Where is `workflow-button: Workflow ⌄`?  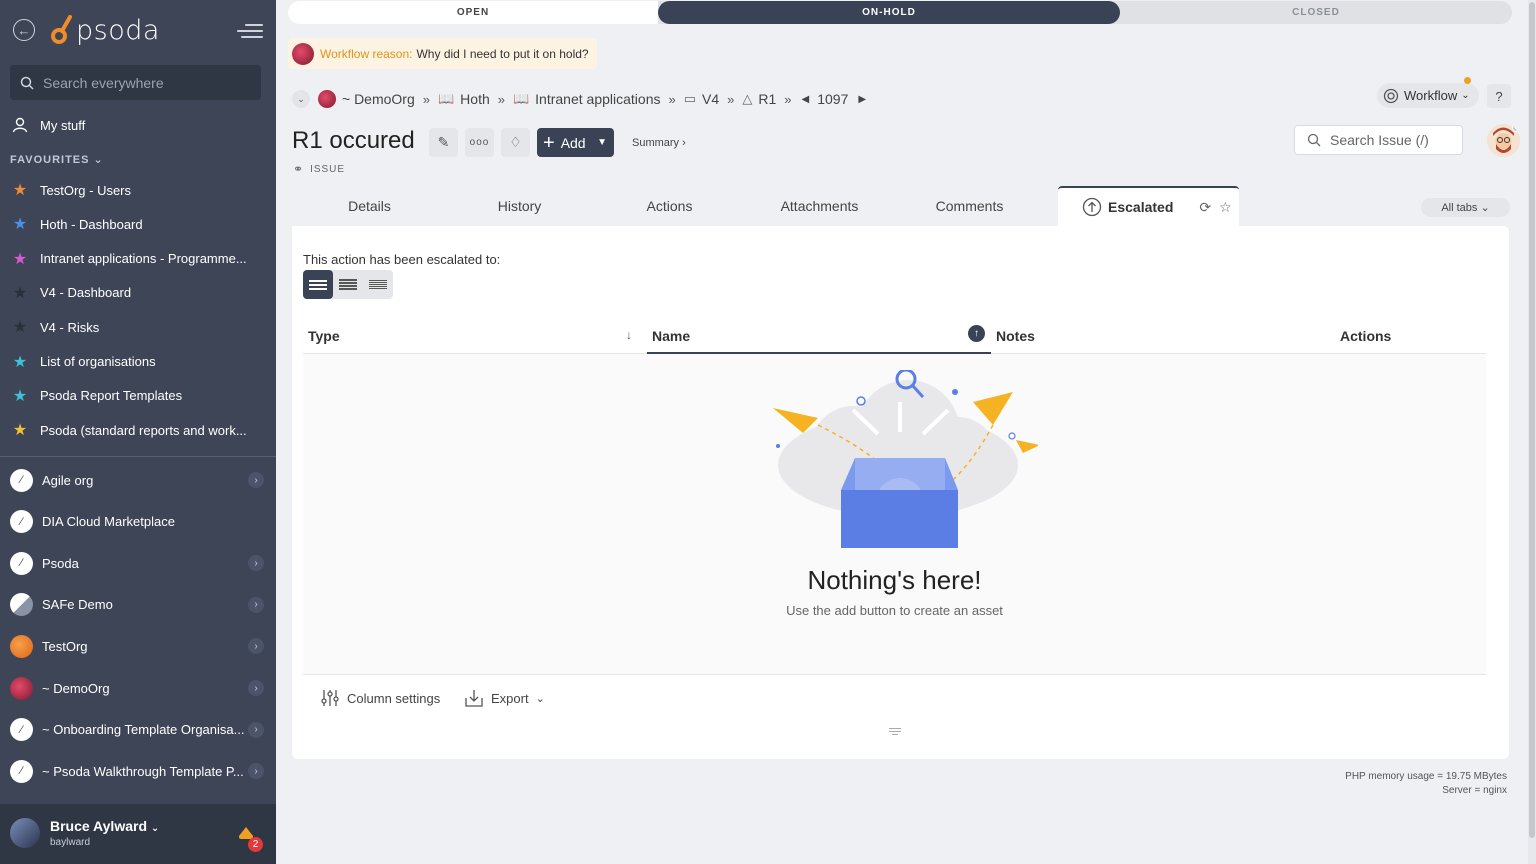 workflow-button: Workflow ⌄ is located at coordinates (1428, 92).